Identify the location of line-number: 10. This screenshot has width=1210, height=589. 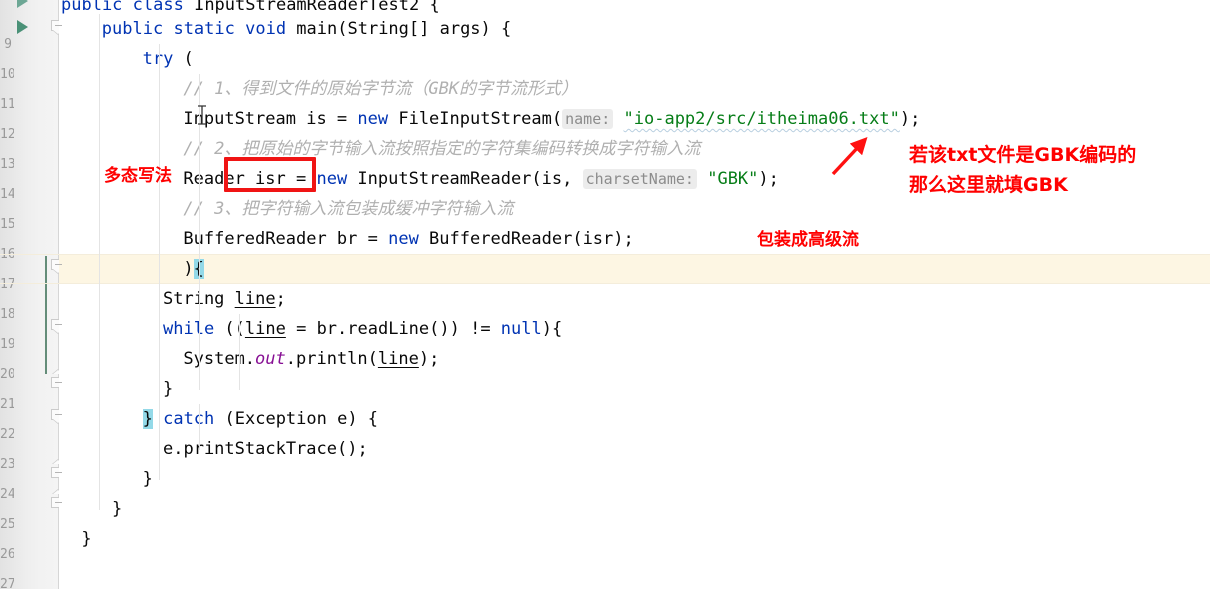
(7, 74).